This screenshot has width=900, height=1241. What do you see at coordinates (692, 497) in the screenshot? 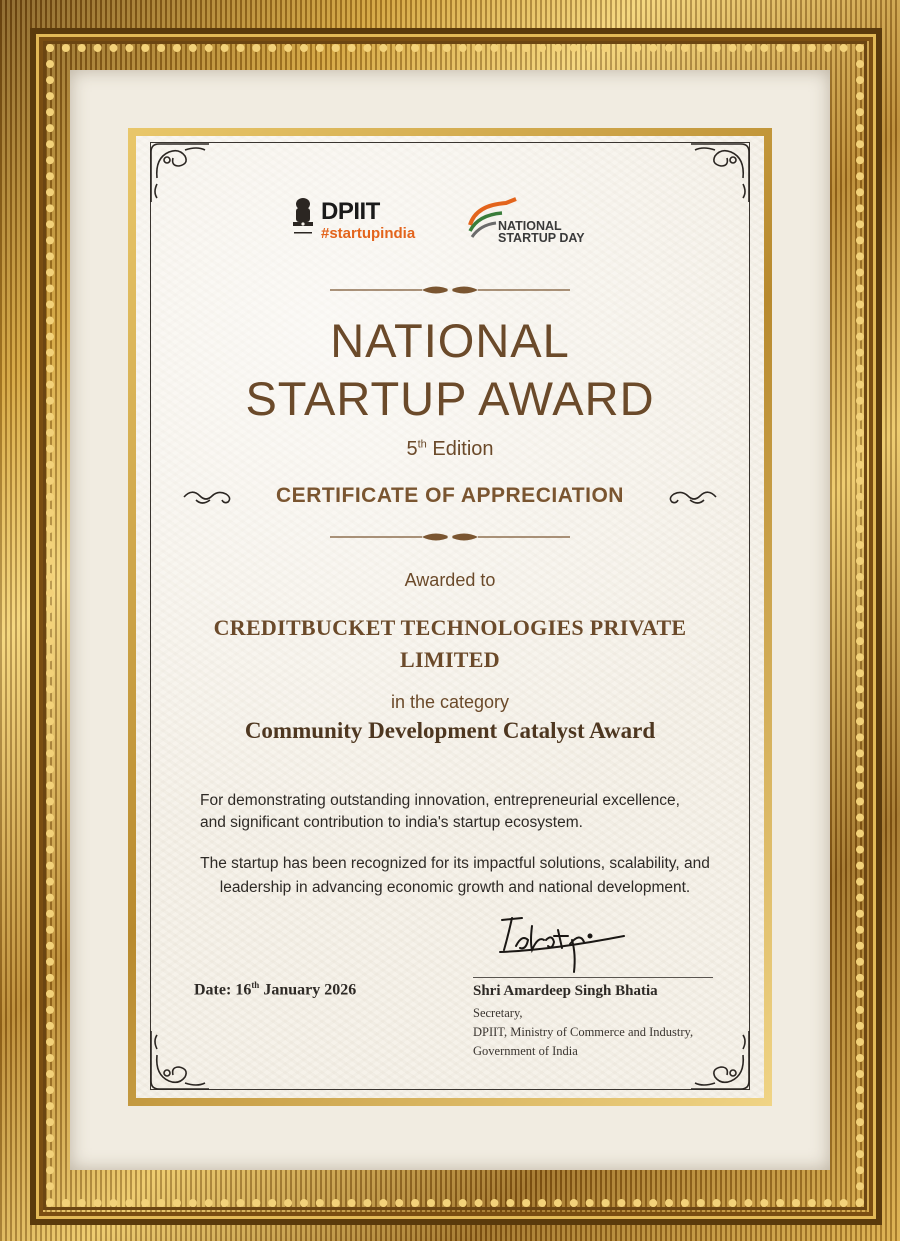
I see `scroll-ornament-right-icon` at bounding box center [692, 497].